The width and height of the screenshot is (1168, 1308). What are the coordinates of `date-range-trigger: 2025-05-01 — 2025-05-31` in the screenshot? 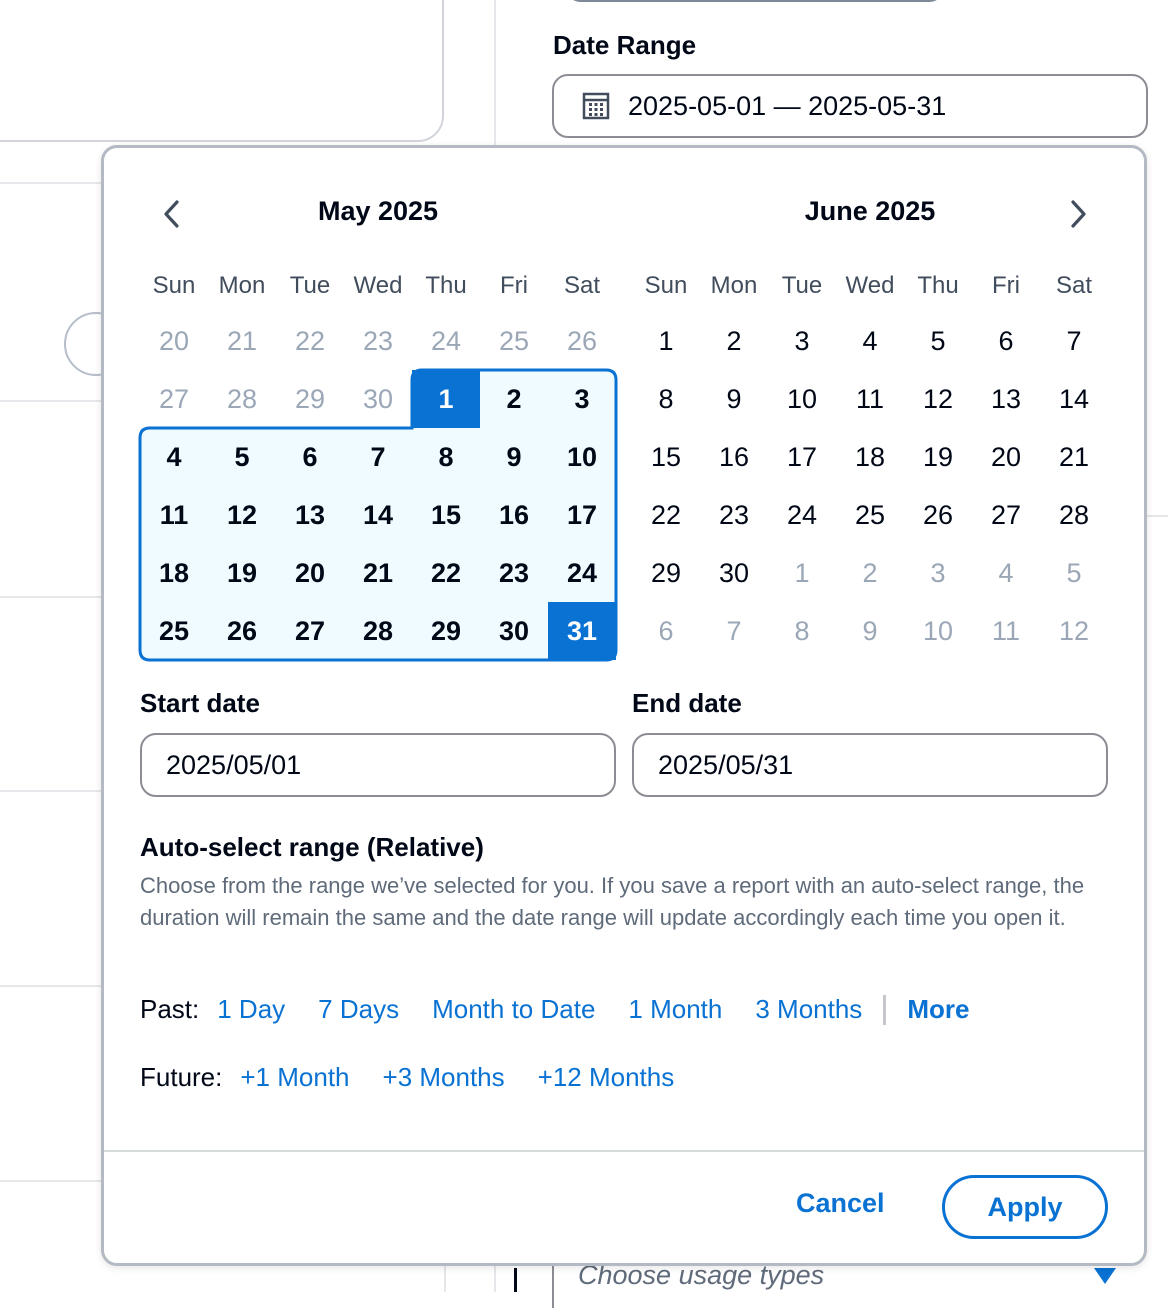 It's located at (850, 106).